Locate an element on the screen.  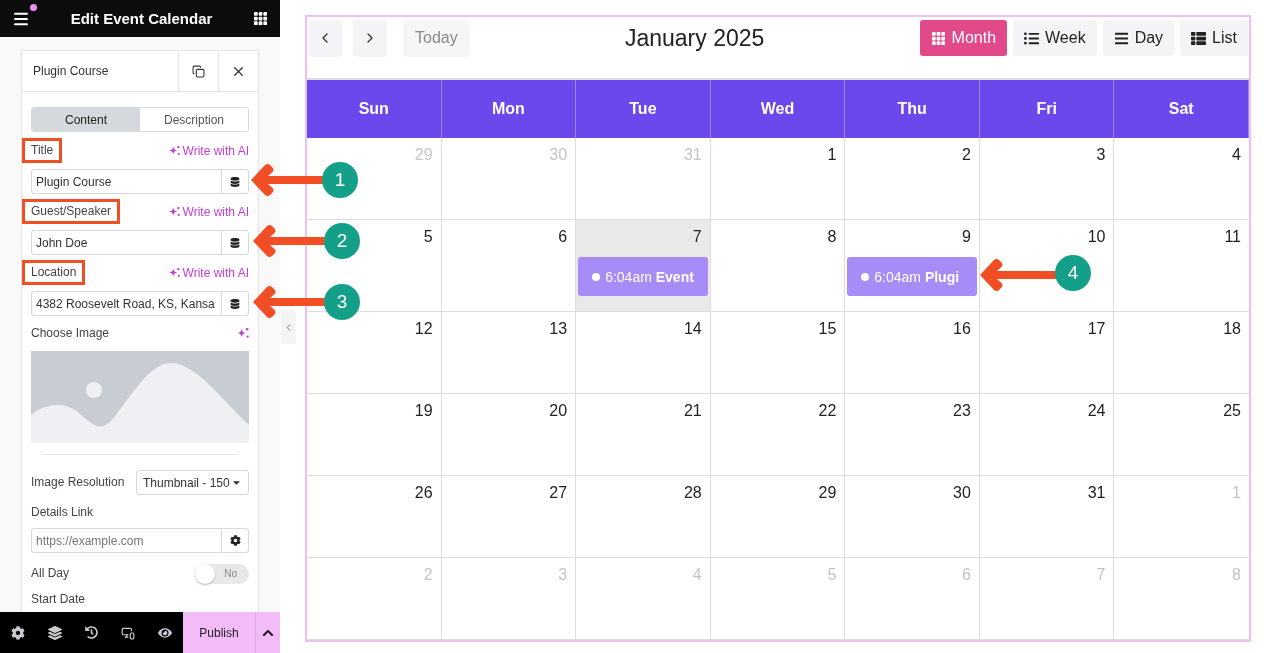
more-options-button is located at coordinates (267, 632).